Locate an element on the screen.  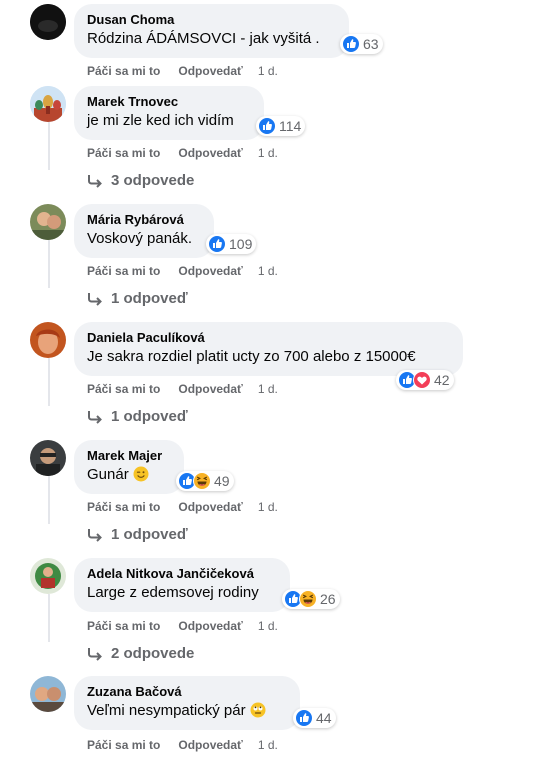
reaction-summary: 109 is located at coordinates (231, 244).